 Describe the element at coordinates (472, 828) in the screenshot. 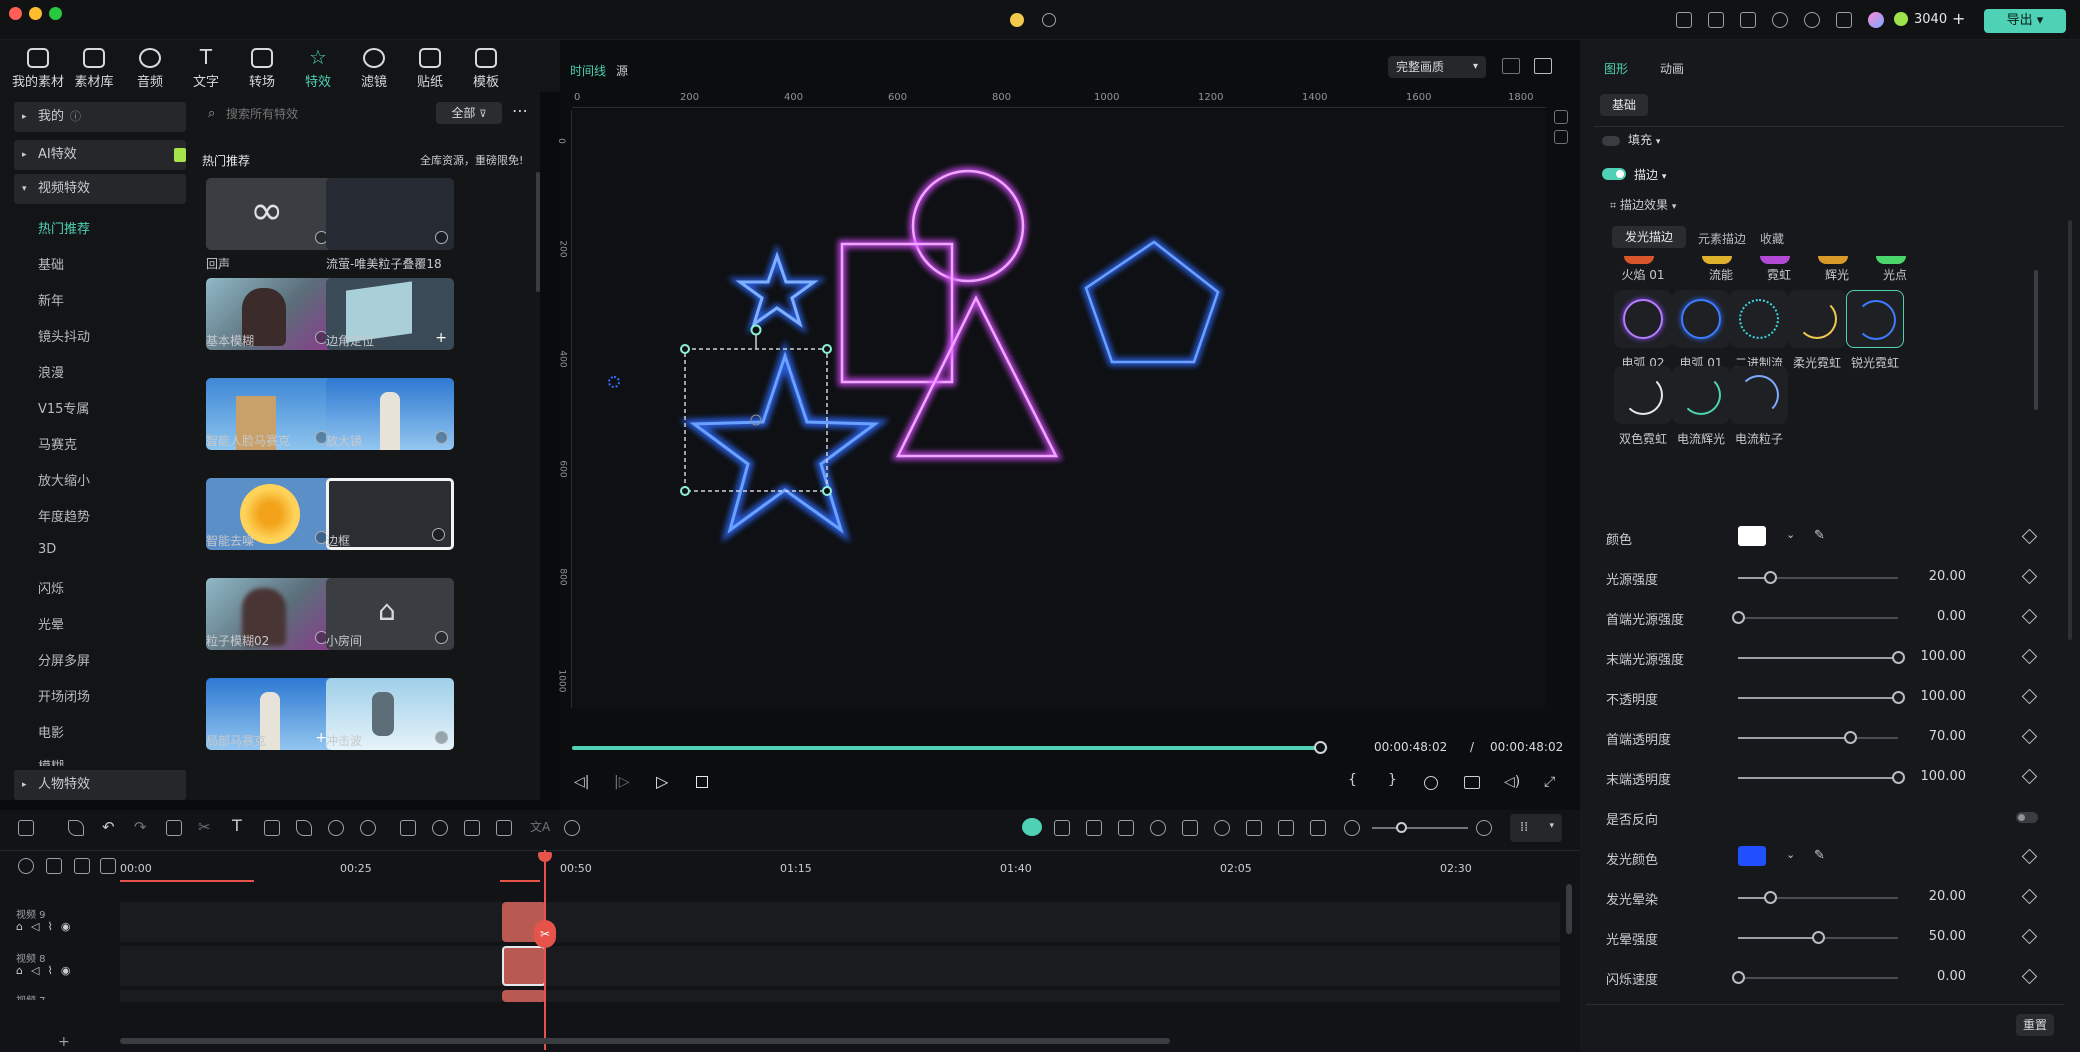

I see `mask-icon` at that location.